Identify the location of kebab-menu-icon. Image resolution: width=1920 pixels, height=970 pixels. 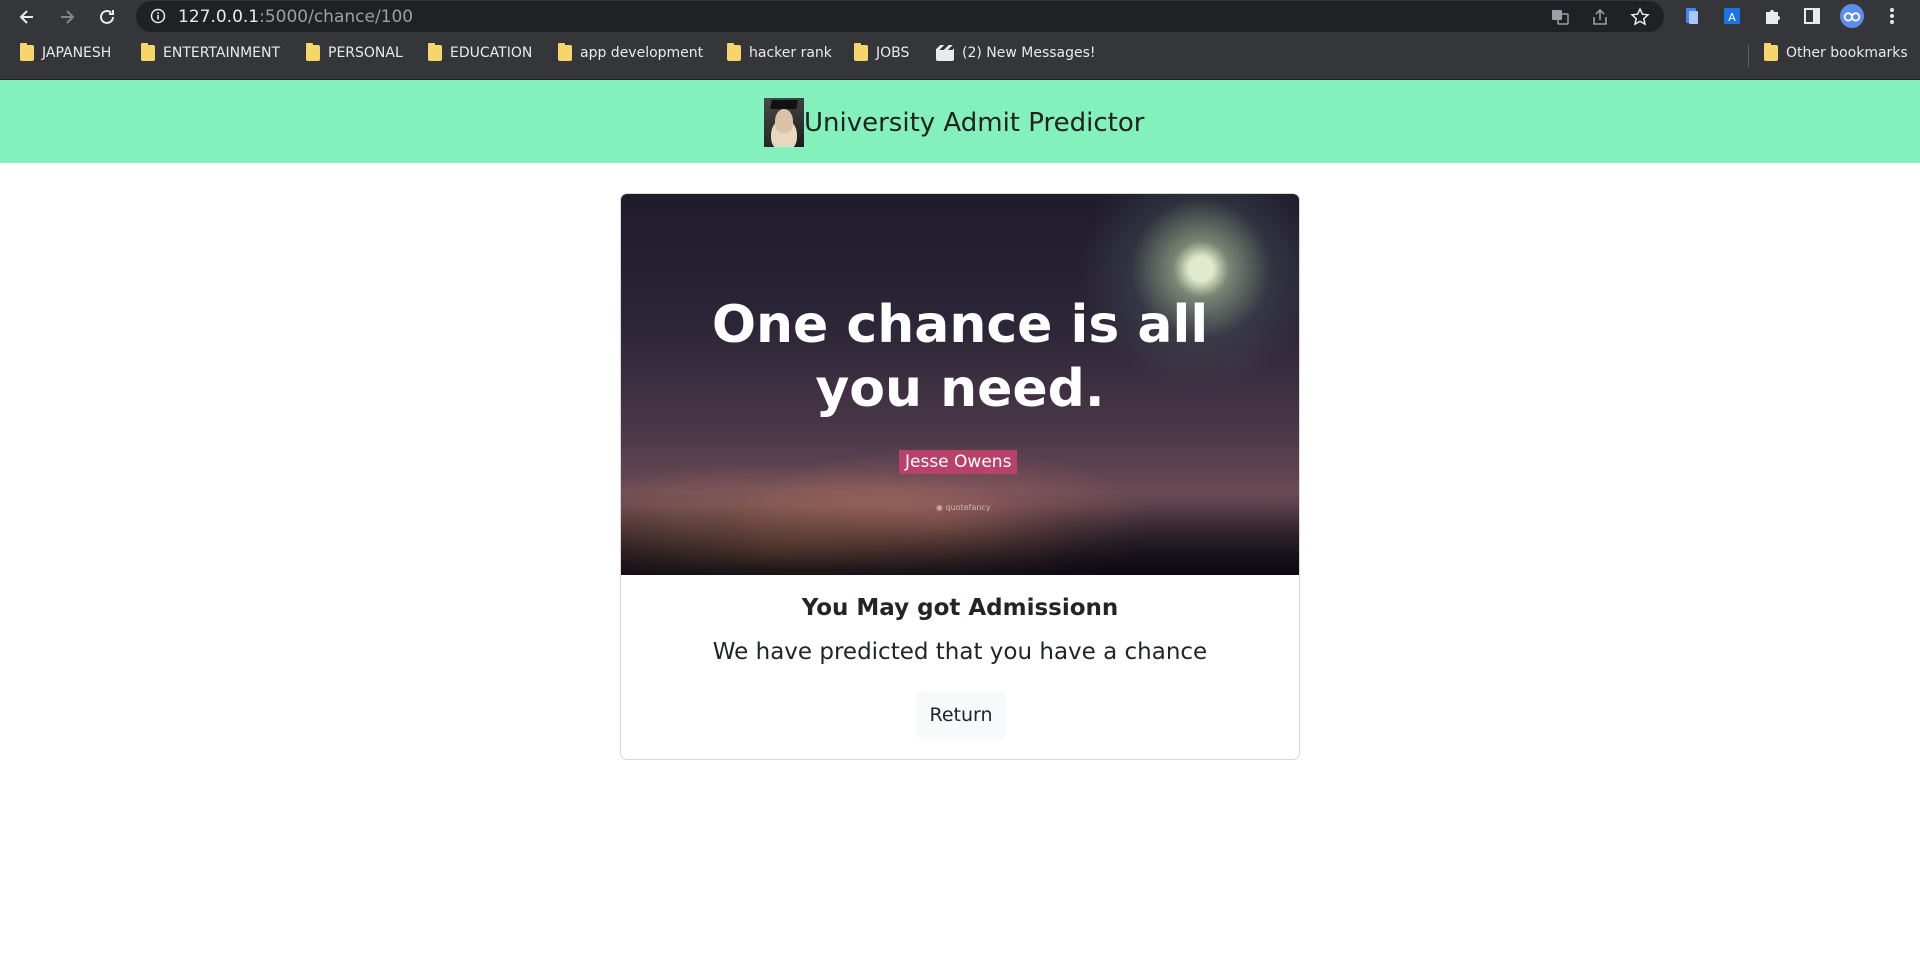
(1892, 16).